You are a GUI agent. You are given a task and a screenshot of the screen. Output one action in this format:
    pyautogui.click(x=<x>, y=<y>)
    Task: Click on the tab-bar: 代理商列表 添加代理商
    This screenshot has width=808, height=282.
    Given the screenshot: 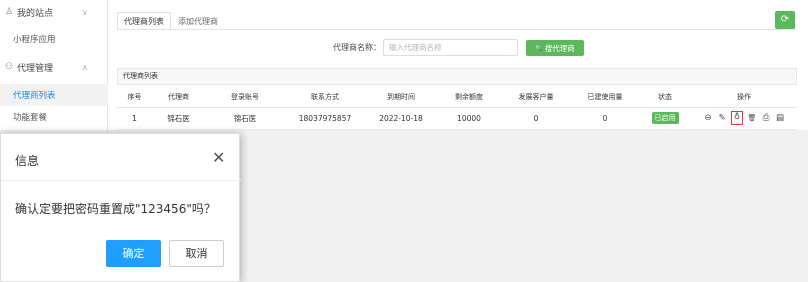 What is the action you would take?
    pyautogui.click(x=171, y=21)
    